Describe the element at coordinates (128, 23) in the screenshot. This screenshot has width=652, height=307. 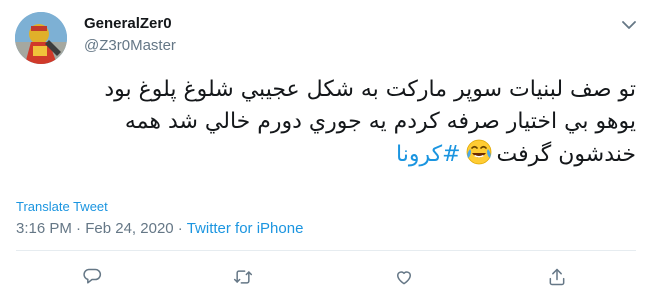
I see `display-name: GeneralZer0` at that location.